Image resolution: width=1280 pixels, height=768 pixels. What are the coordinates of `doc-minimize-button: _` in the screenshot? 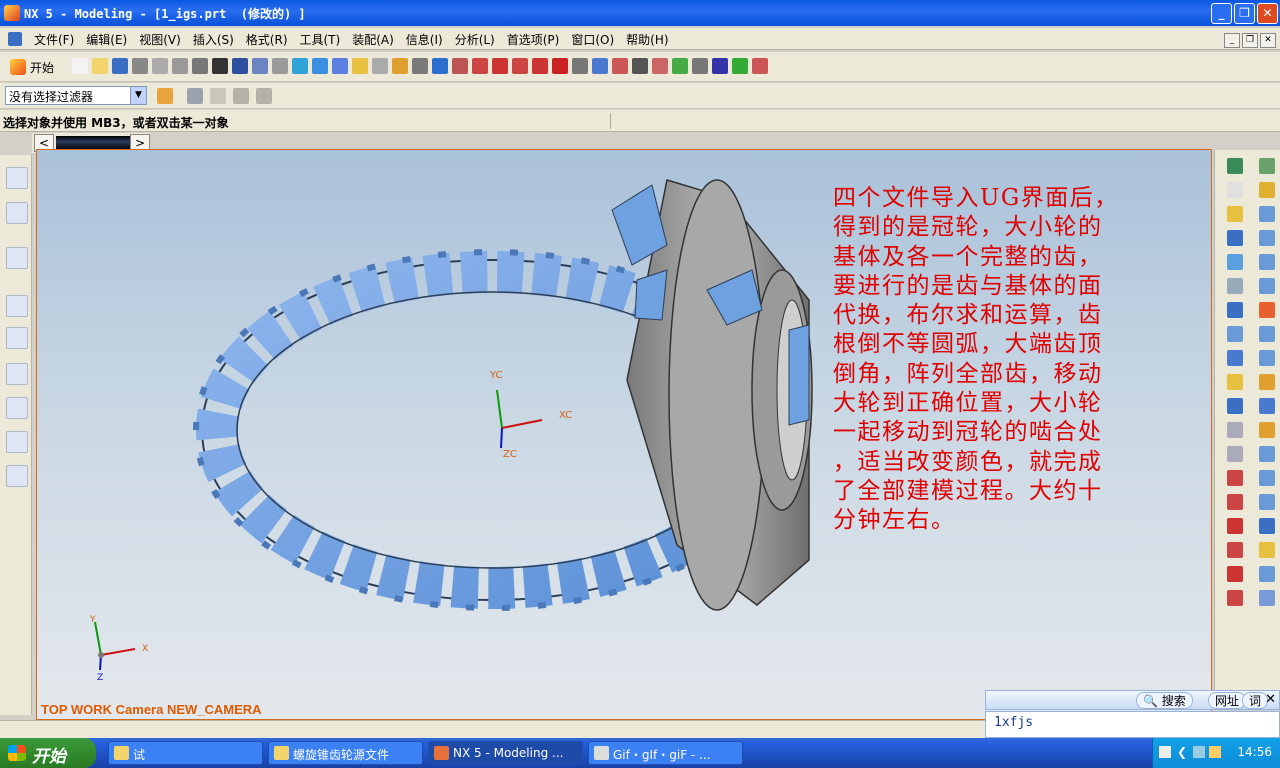 It's located at (1232, 40).